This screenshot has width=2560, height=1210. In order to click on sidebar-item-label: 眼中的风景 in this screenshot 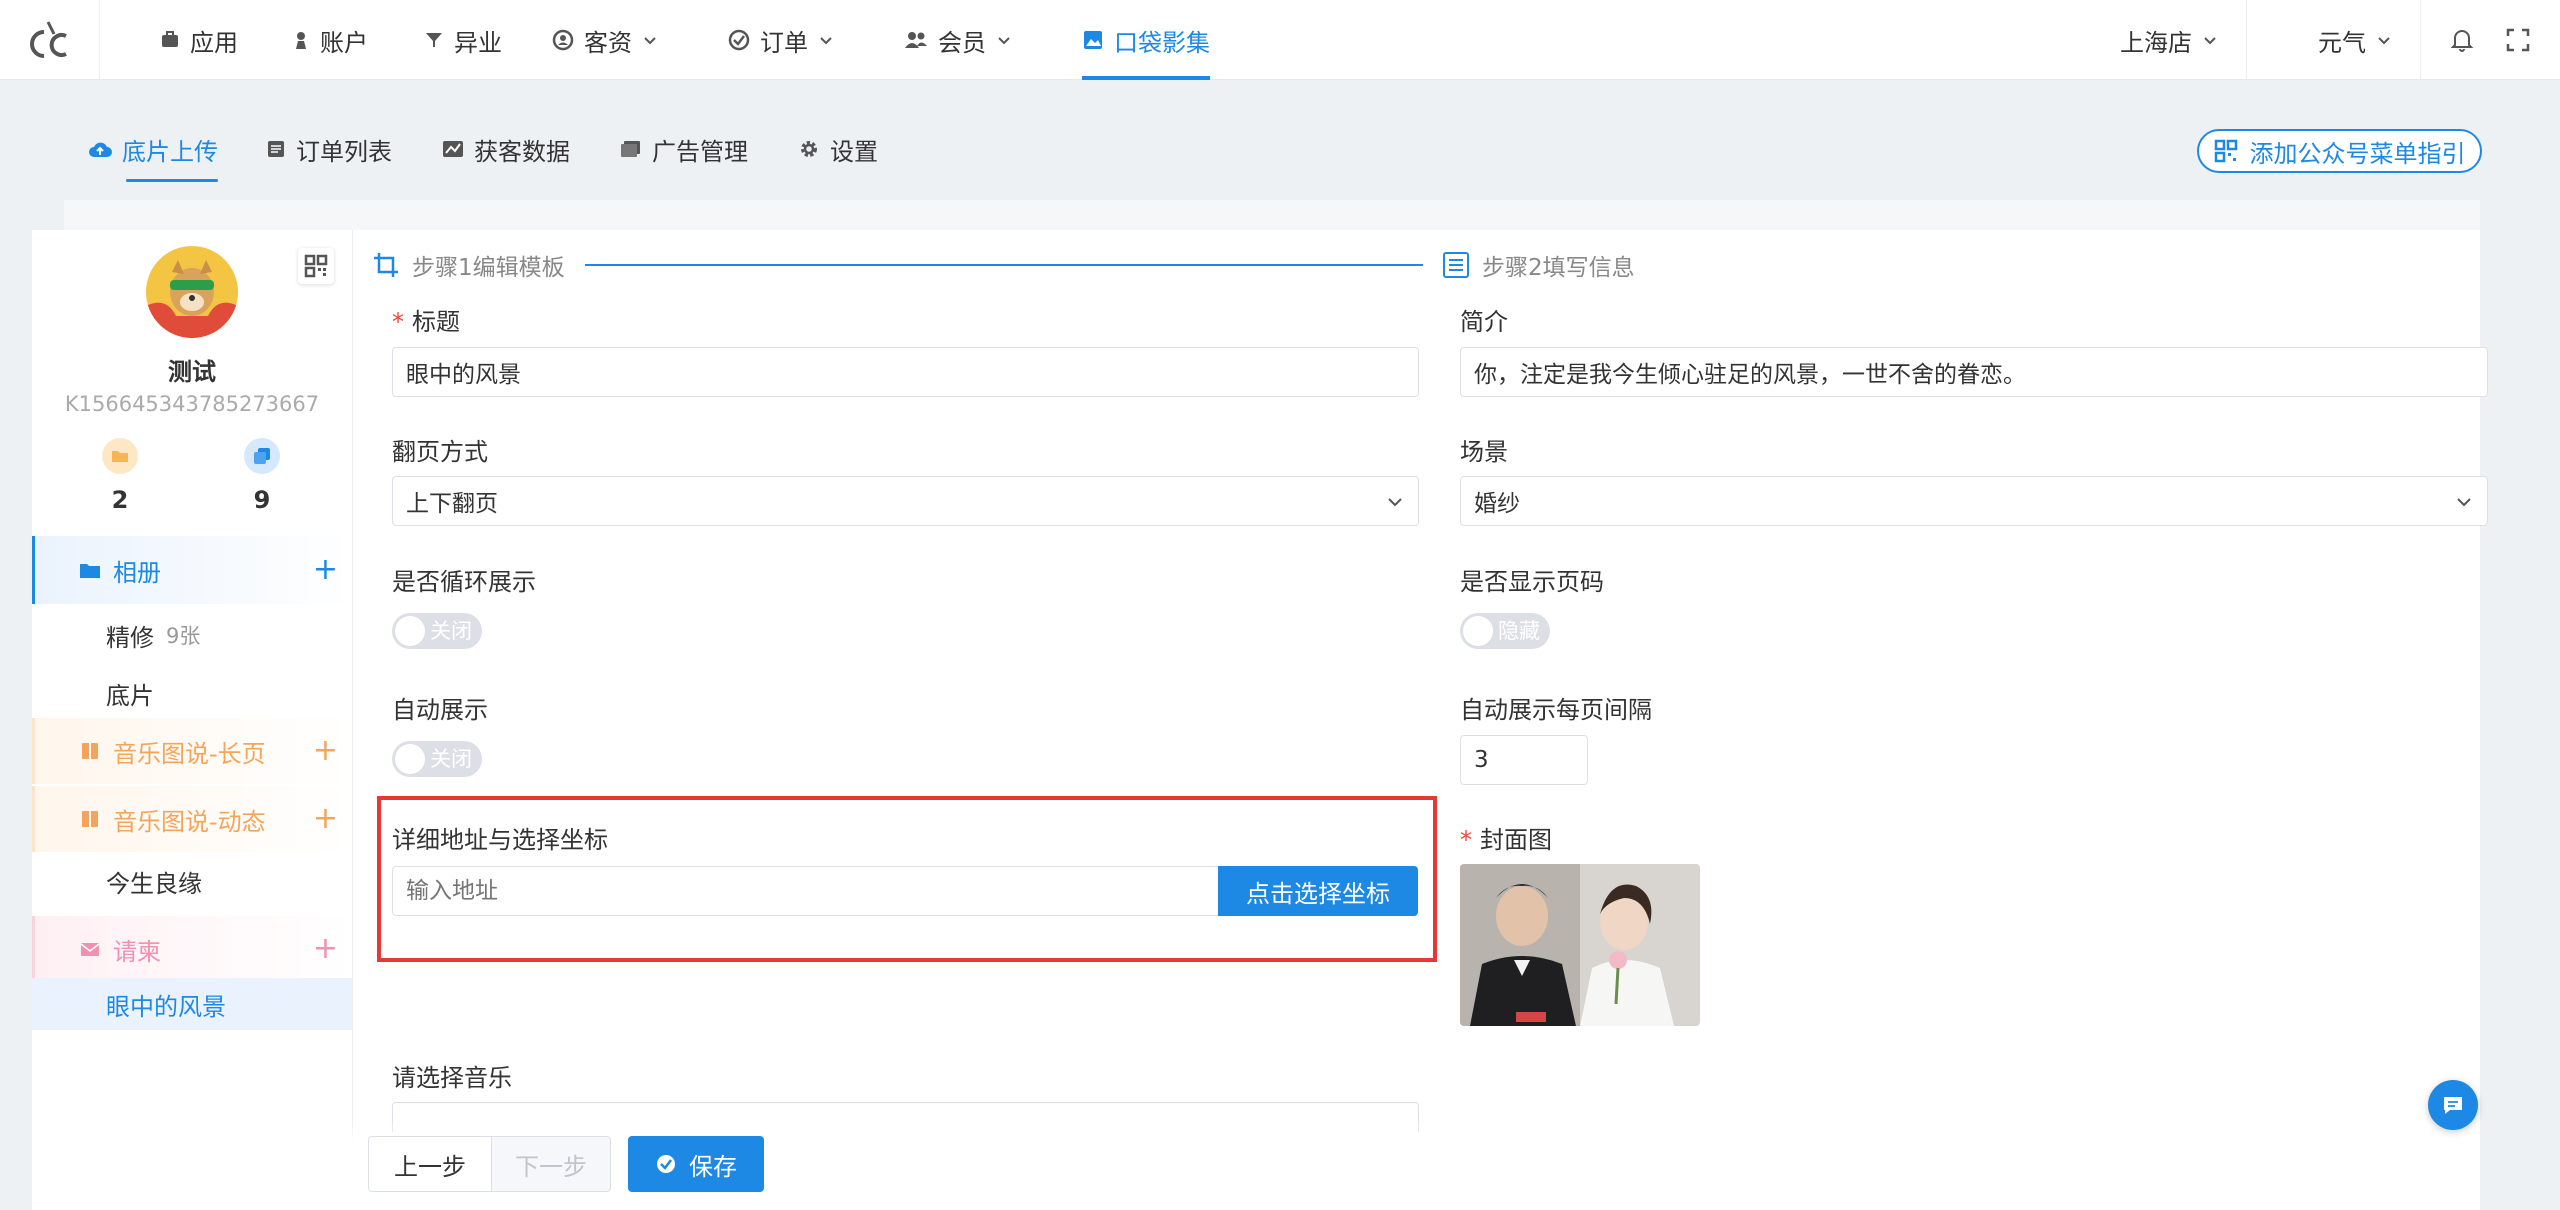, I will do `click(166, 1006)`.